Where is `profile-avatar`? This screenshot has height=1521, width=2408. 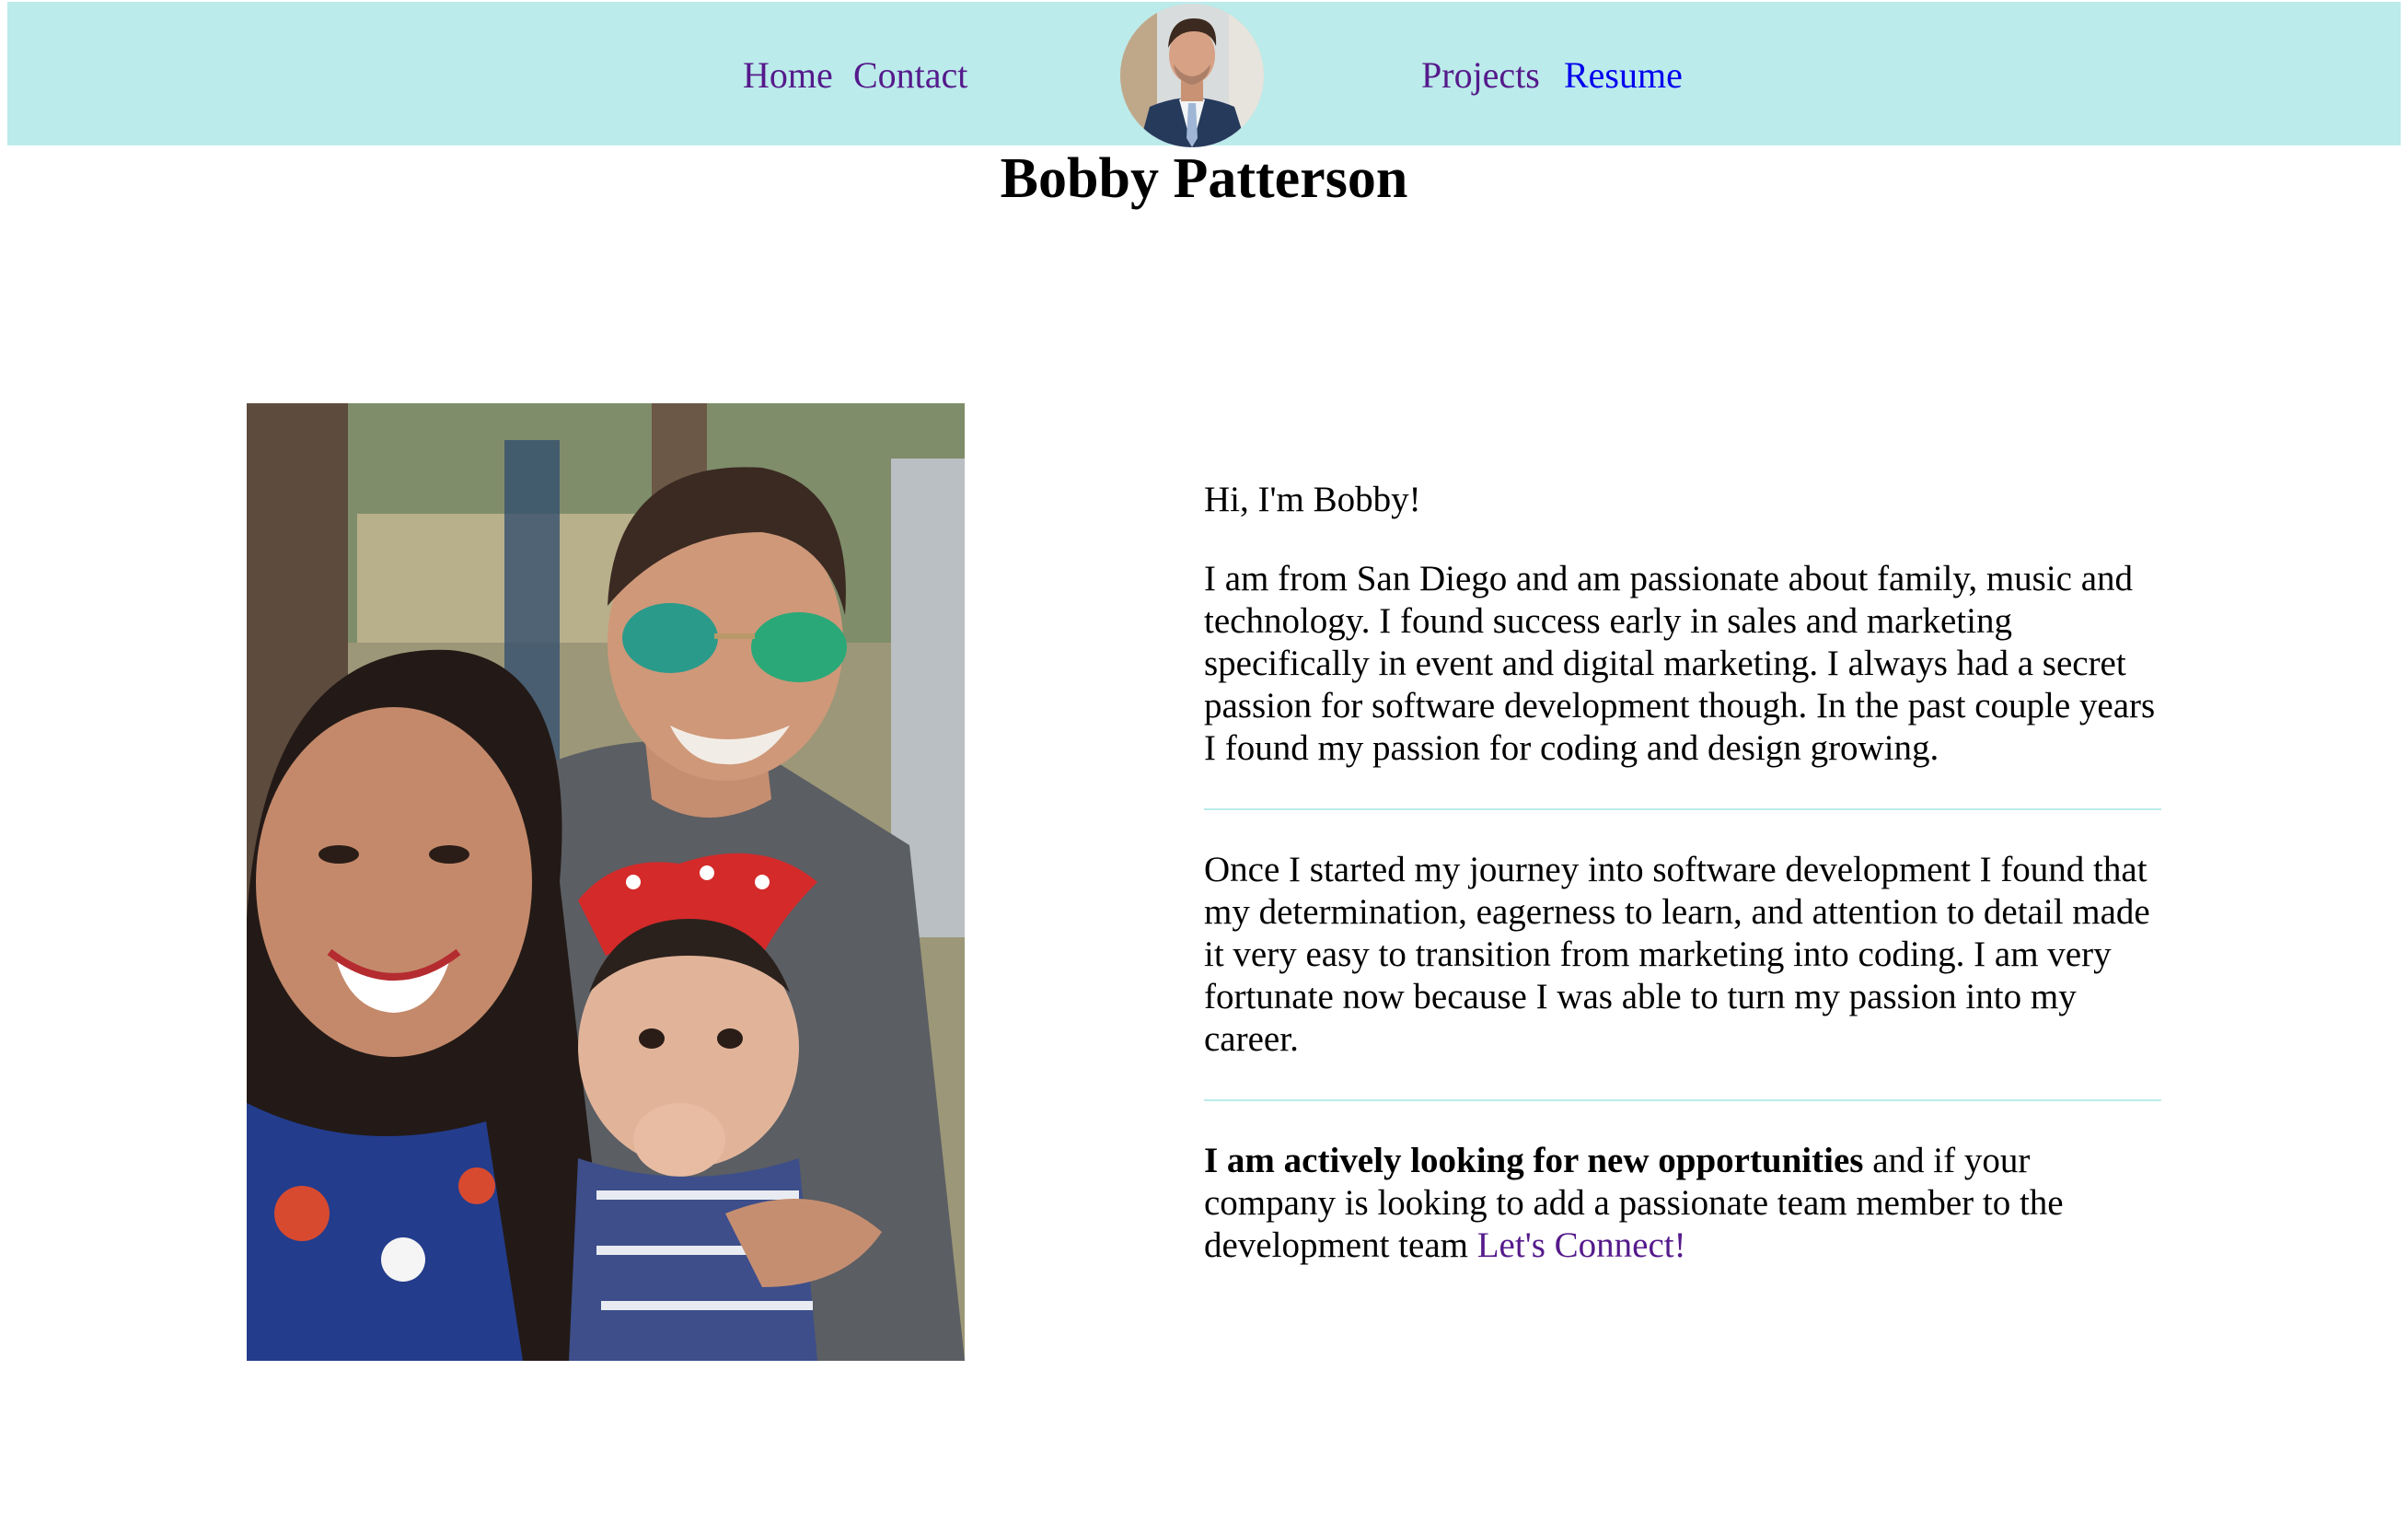 profile-avatar is located at coordinates (1192, 75).